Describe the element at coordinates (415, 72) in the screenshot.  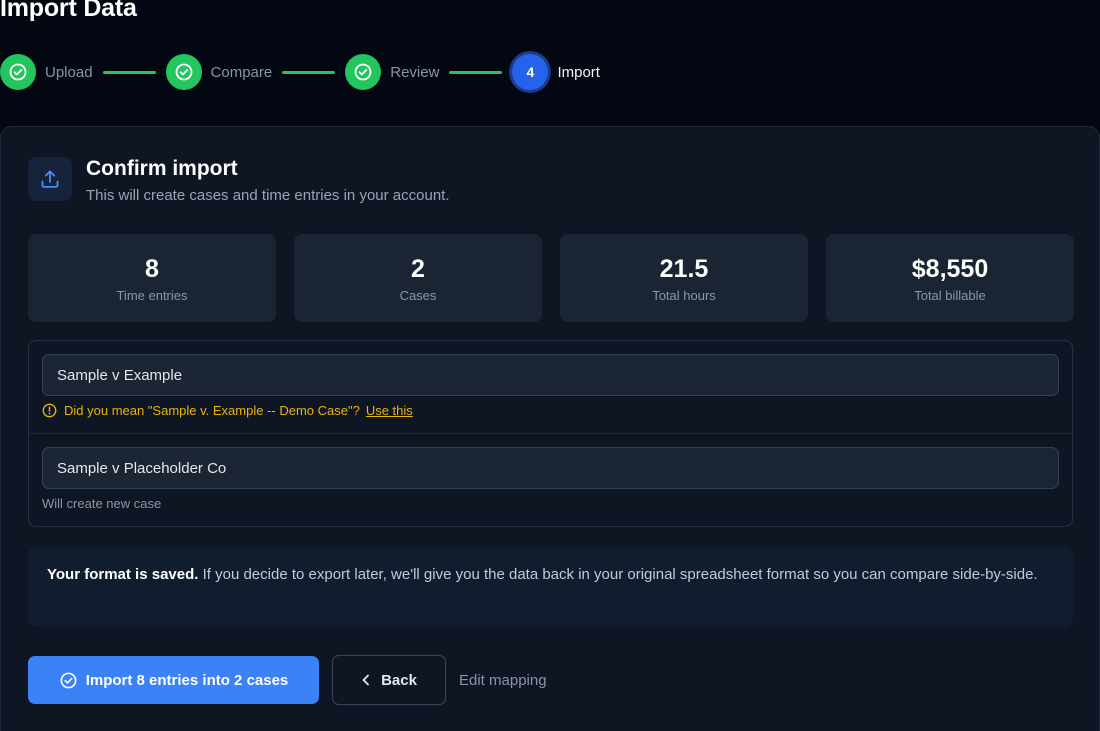
I see `step-label: Review` at that location.